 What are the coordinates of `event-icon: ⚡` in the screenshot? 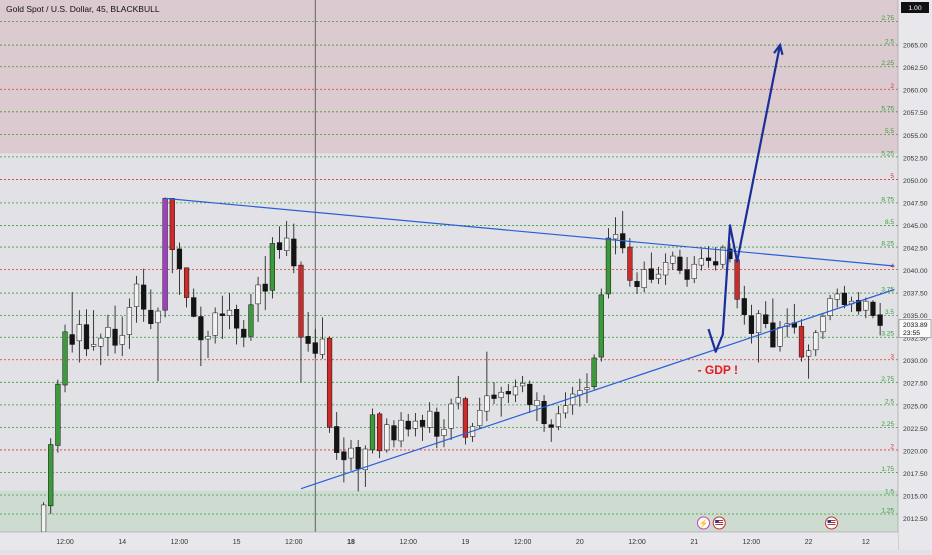 It's located at (704, 523).